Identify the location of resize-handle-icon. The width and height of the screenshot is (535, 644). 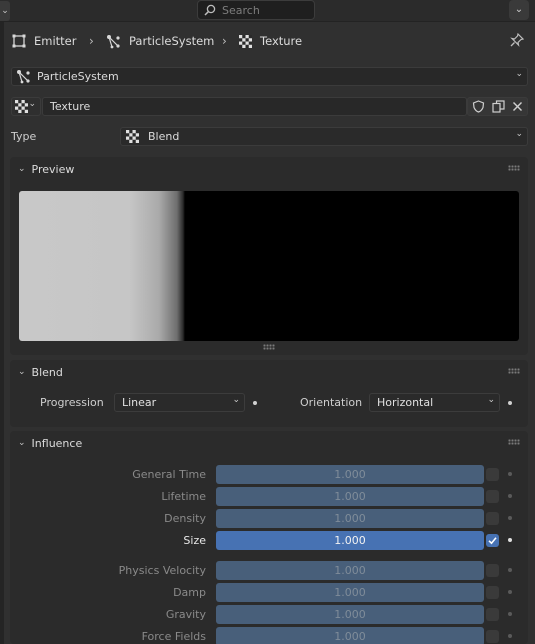
(269, 347).